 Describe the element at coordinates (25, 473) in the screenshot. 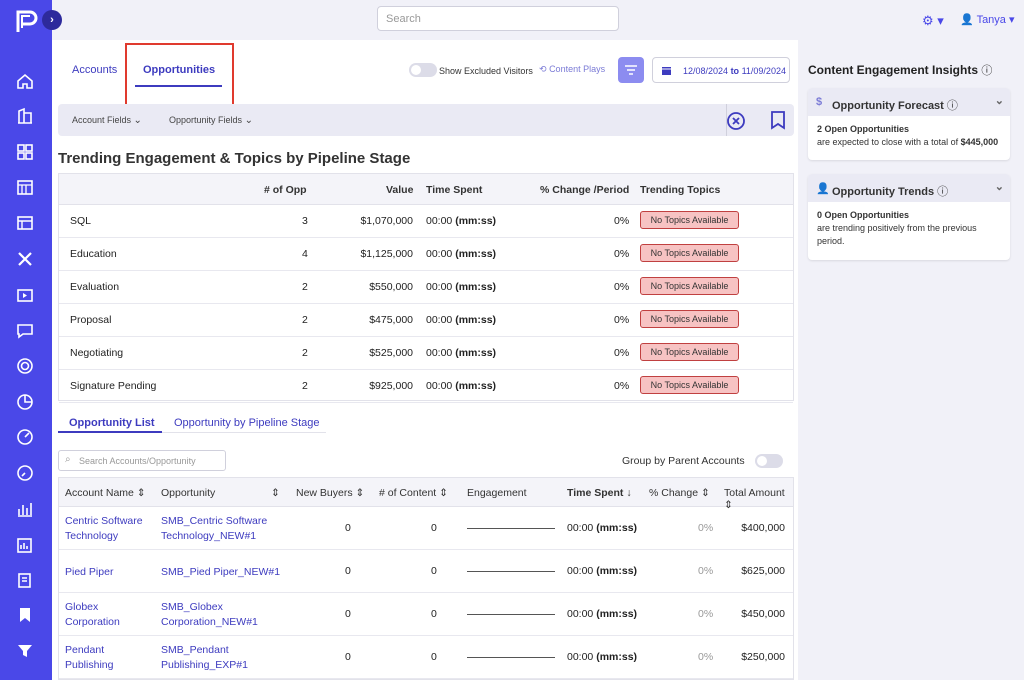

I see `gauge-icon` at that location.